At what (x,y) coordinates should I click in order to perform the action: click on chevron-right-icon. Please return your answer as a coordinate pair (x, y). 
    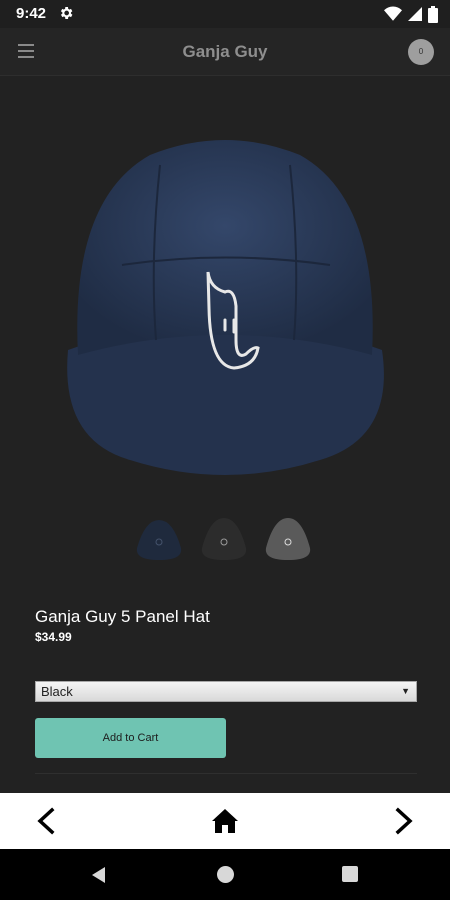
    Looking at the image, I should click on (404, 821).